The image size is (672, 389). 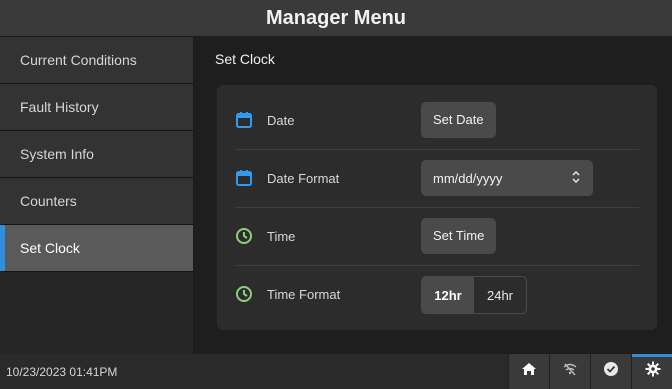 What do you see at coordinates (303, 178) in the screenshot?
I see `date-format-label: Date Format` at bounding box center [303, 178].